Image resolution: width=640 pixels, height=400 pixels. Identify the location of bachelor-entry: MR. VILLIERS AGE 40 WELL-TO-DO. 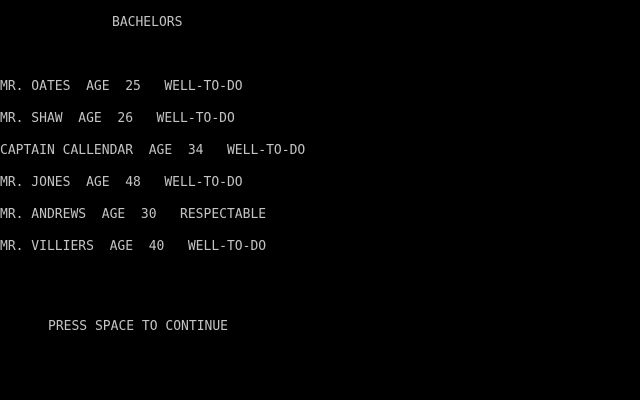
(133, 246).